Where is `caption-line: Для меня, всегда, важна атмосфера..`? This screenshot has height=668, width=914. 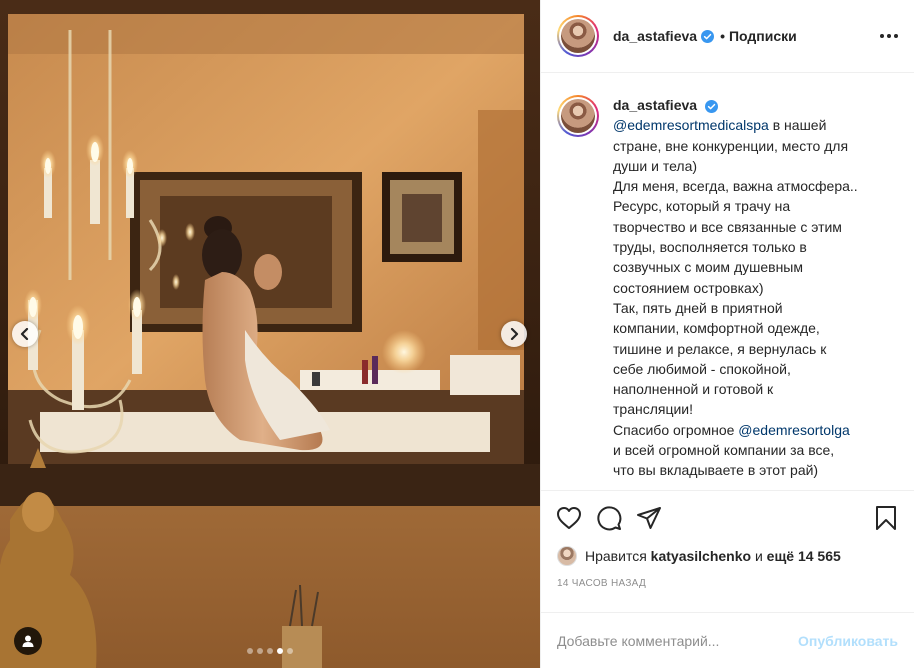 caption-line: Для меня, всегда, важна атмосфера.. is located at coordinates (748, 186).